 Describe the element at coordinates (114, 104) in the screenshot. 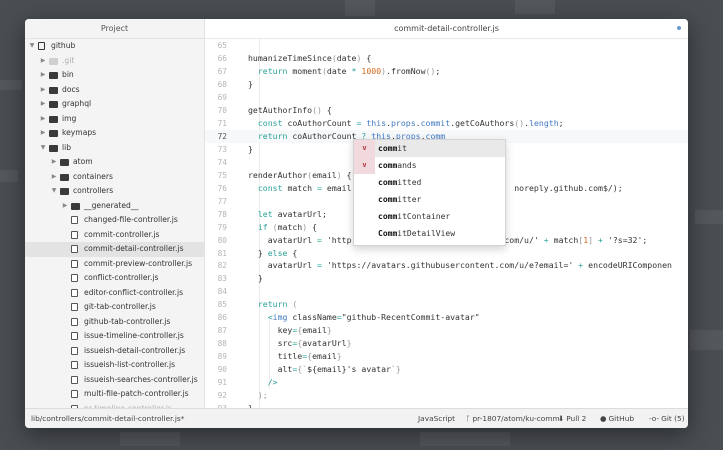

I see `tree-item-folder: ▶ graphql` at that location.